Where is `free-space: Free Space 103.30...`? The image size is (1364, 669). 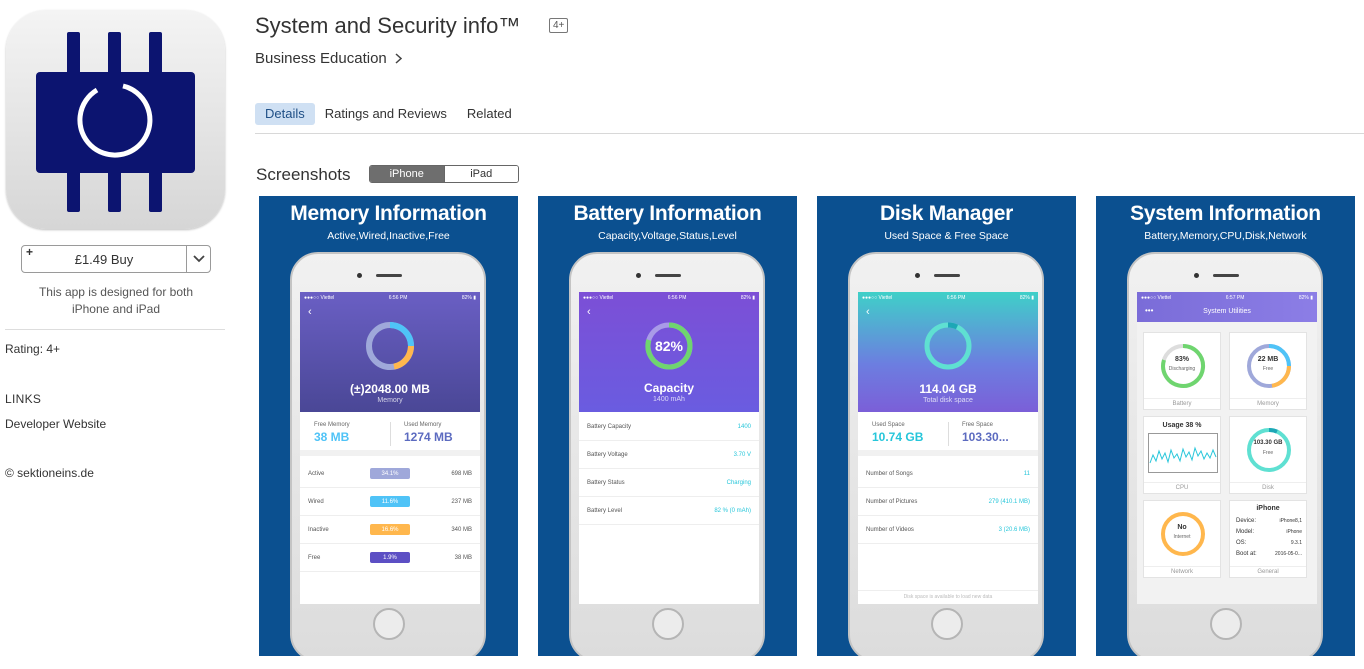
free-space: Free Space 103.30... is located at coordinates (985, 433).